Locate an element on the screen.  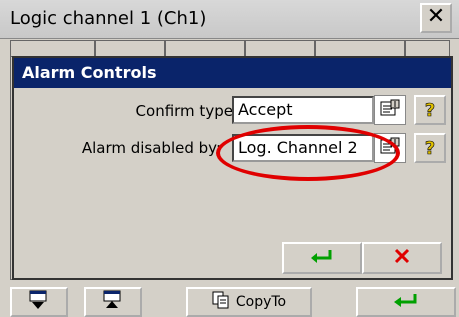
enter-button is located at coordinates (406, 302).